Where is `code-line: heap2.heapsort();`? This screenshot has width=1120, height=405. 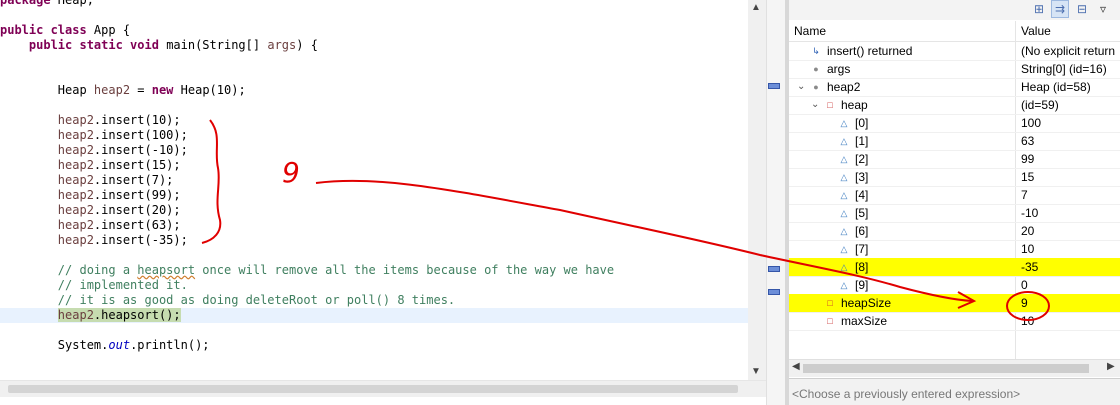 code-line: heap2.heapsort(); is located at coordinates (374, 315).